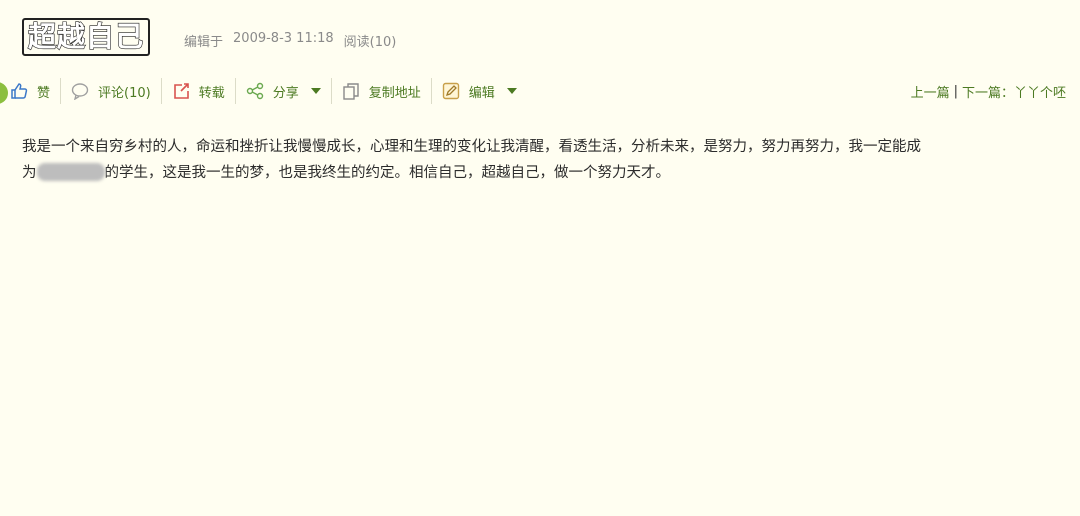  I want to click on content-line: 为 的学生，这是我一生的梦，也是我终生的约定。相信自己，超越自己，做一个努力天才。, so click(542, 173).